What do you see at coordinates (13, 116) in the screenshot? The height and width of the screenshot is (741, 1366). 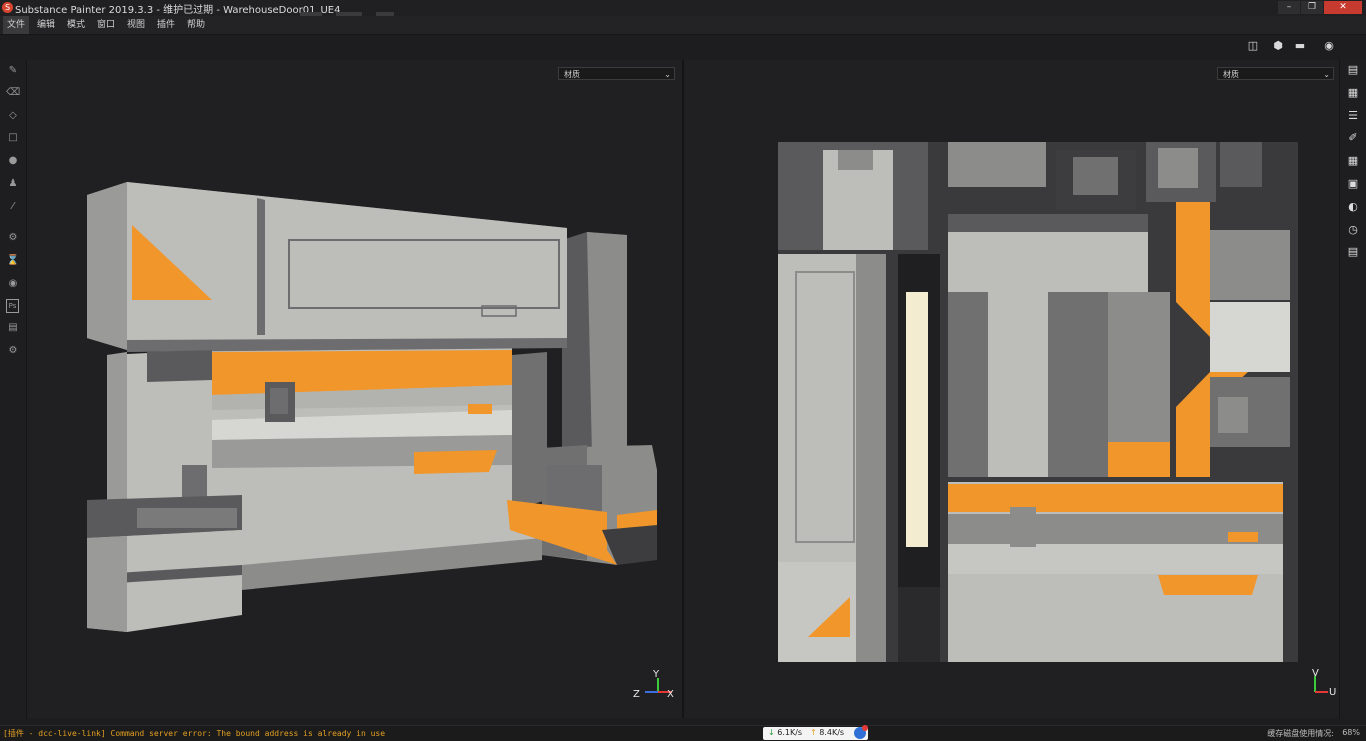 I see `projection-icon: ◇` at bounding box center [13, 116].